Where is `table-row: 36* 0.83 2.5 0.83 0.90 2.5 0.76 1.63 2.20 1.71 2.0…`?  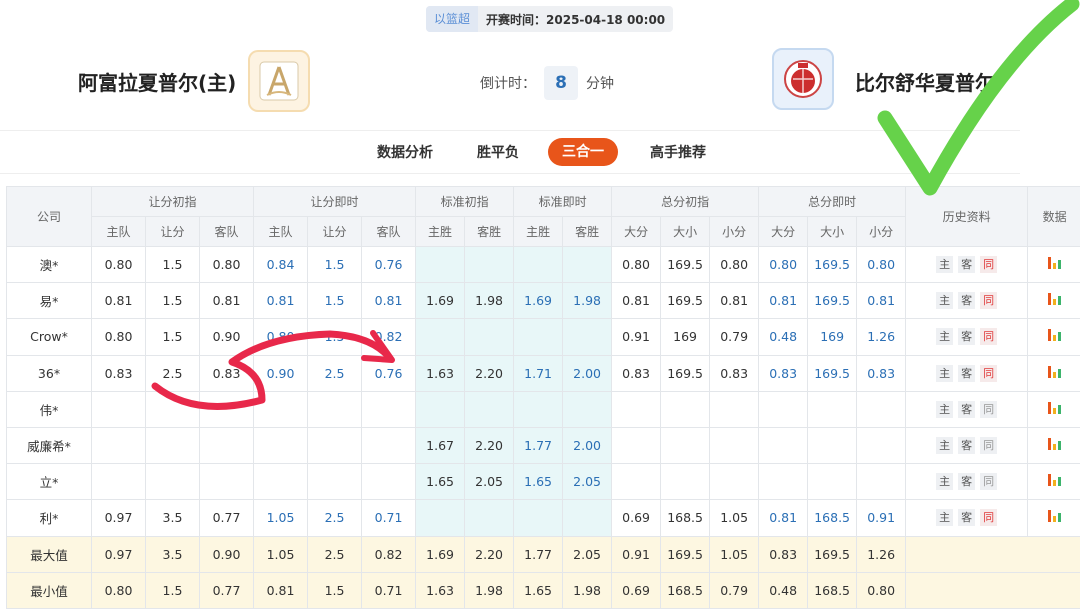 table-row: 36* 0.83 2.5 0.83 0.90 2.5 0.76 1.63 2.20 1.71 2.0… is located at coordinates (543, 373).